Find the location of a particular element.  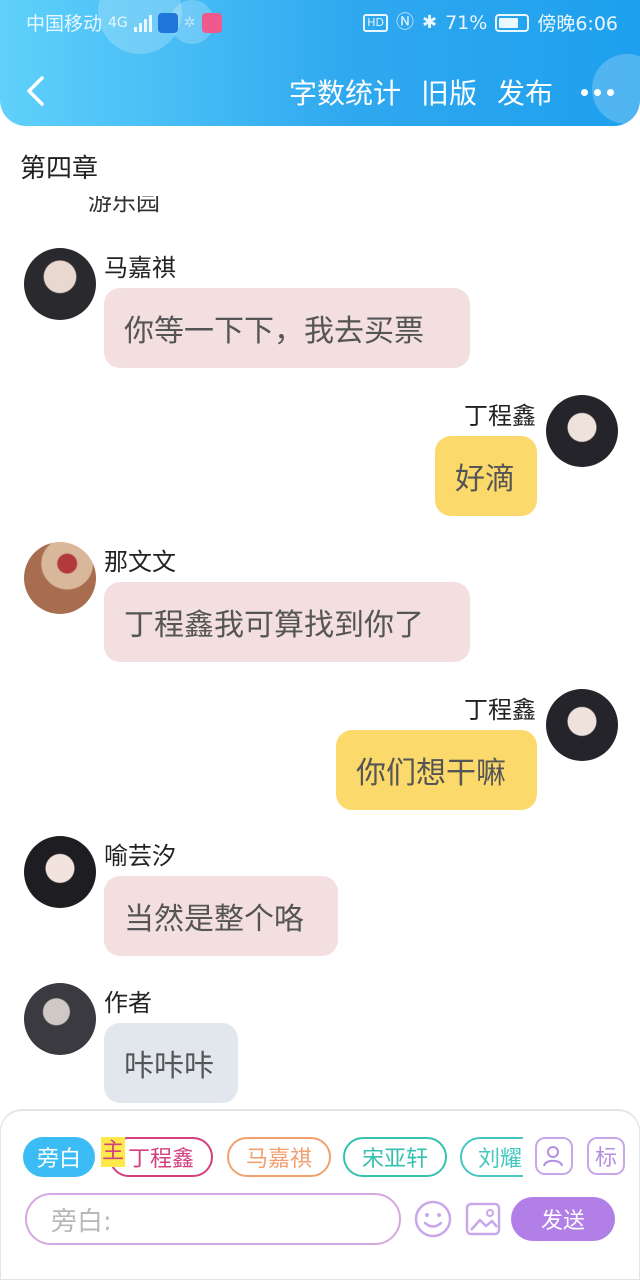

chip-narration: 旁白 is located at coordinates (59, 1157).